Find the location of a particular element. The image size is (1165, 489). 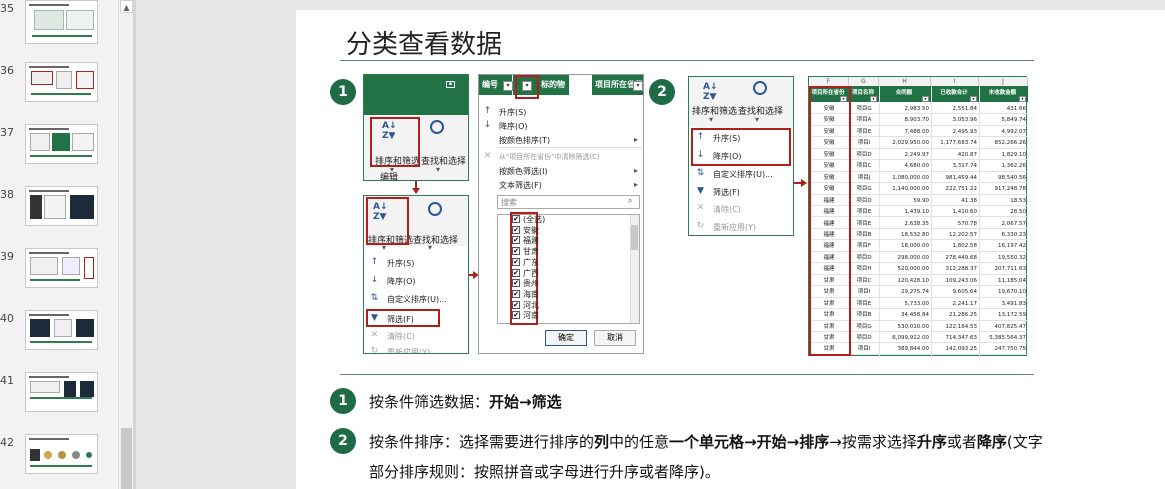

sort-desc-icon: ↓ is located at coordinates (374, 280).